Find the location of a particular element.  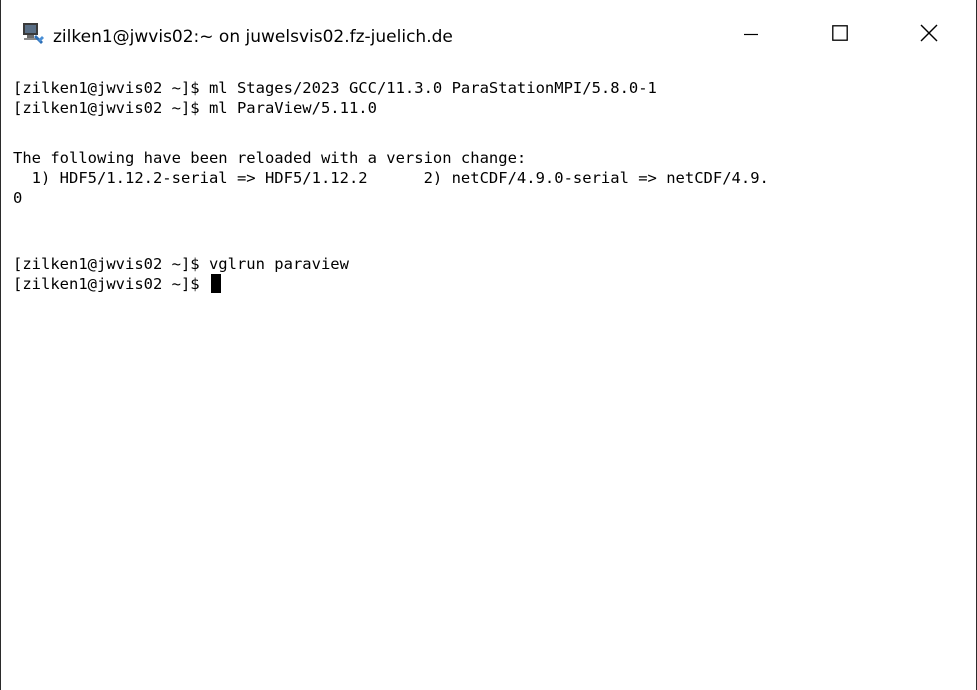

terminal-prompt-line: [zilken1@jwvis02 ~]$ is located at coordinates (117, 284).